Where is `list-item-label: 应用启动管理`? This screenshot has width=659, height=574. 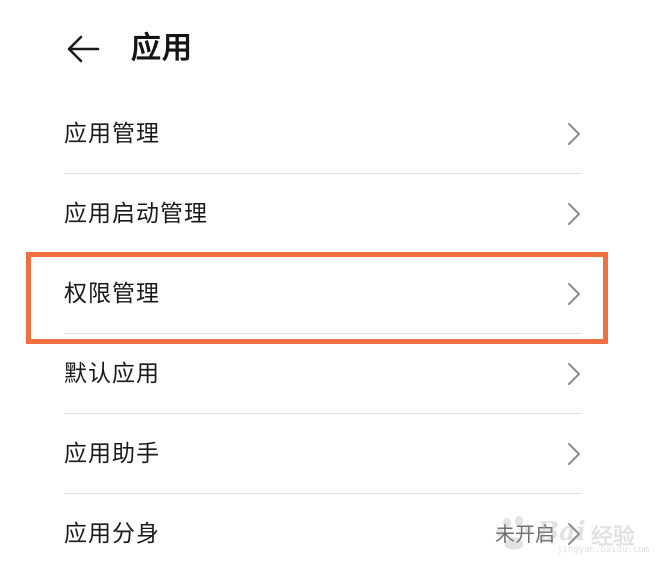 list-item-label: 应用启动管理 is located at coordinates (136, 214).